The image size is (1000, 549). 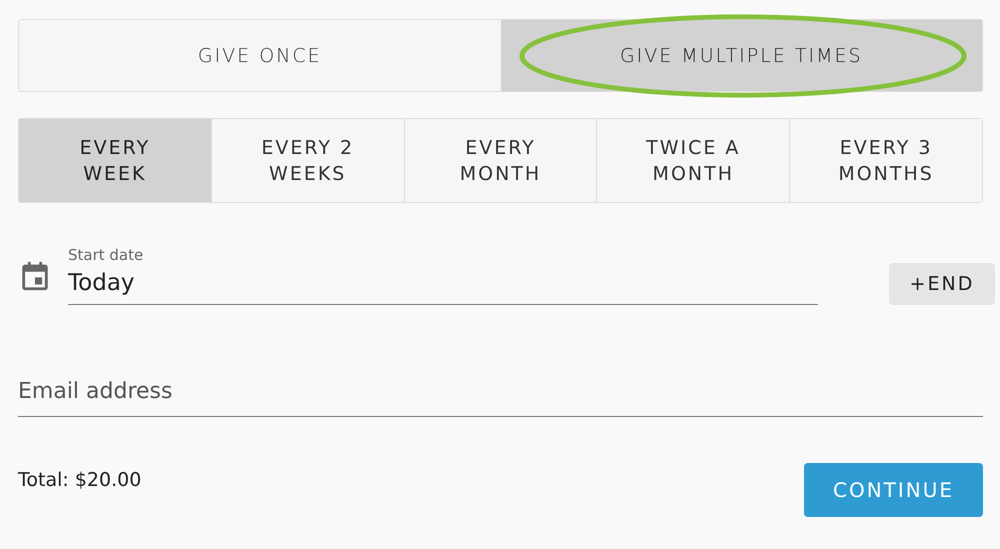 I want to click on email-field: Email address, so click(x=500, y=396).